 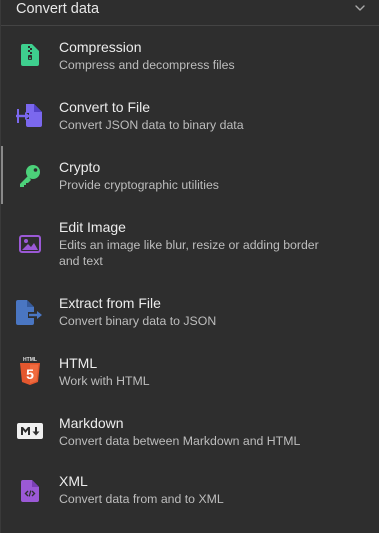 What do you see at coordinates (360, 8) in the screenshot?
I see `chevron-down-icon` at bounding box center [360, 8].